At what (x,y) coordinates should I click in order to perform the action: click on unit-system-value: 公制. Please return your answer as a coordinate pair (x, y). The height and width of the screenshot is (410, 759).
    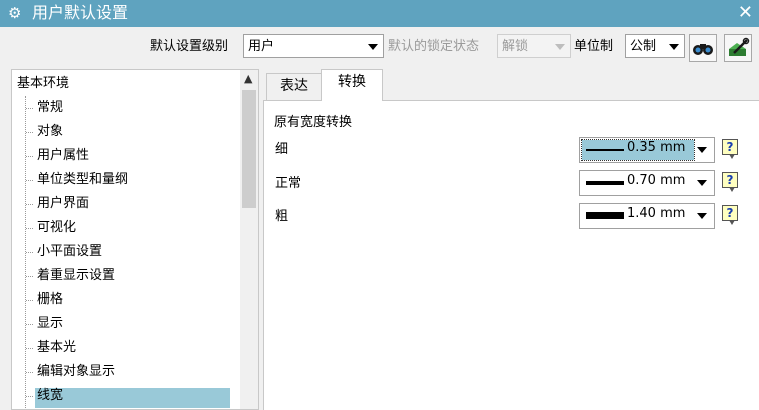
    Looking at the image, I should click on (643, 46).